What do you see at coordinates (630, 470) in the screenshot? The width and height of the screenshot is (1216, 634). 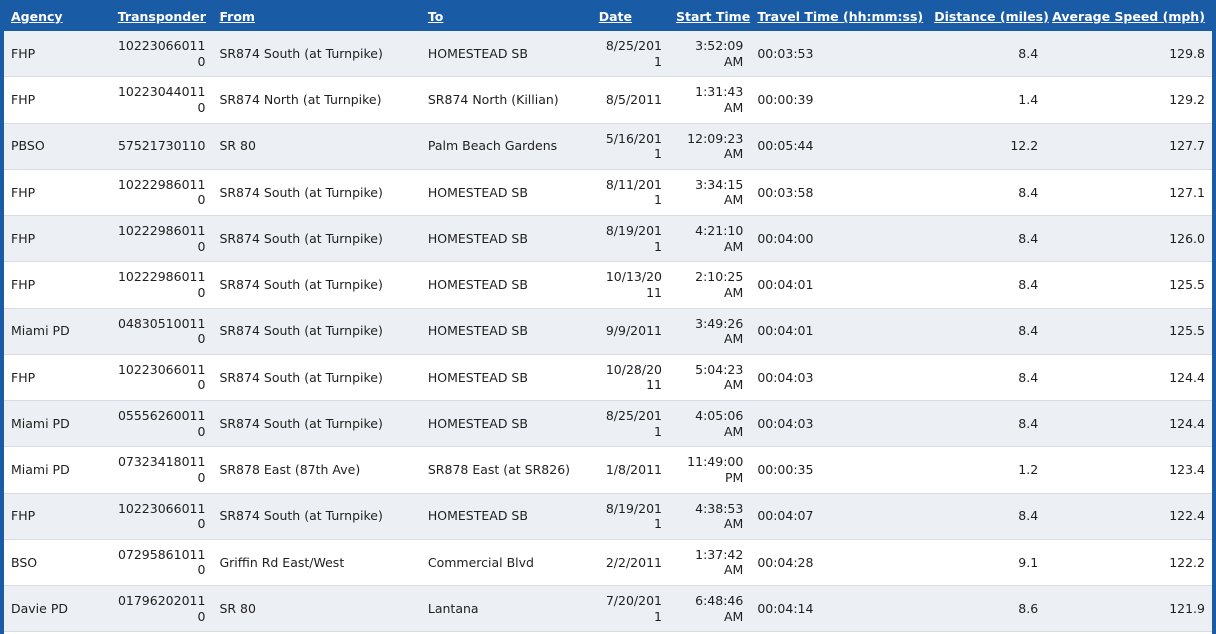 I see `cell-date: 1/8/2011` at bounding box center [630, 470].